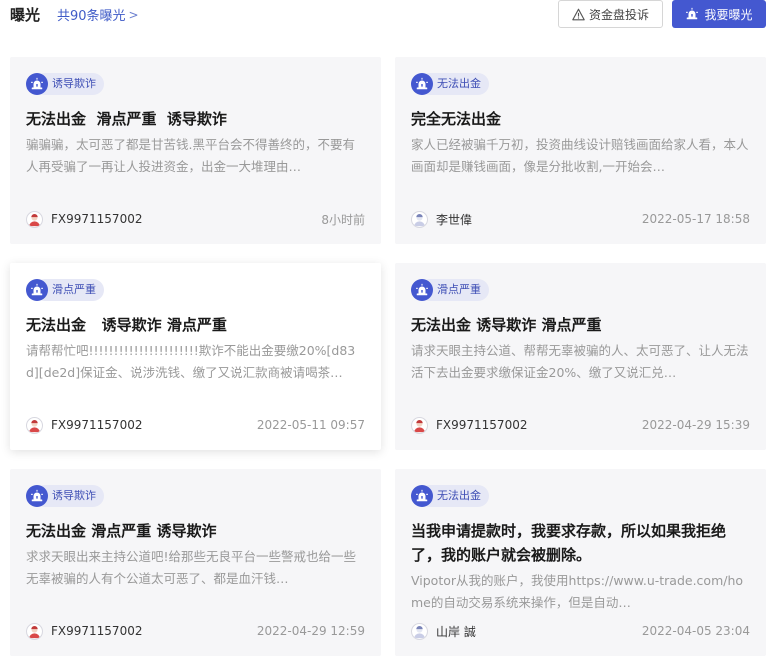 This screenshot has width=774, height=656. I want to click on card-author: 山岸 誠, so click(443, 631).